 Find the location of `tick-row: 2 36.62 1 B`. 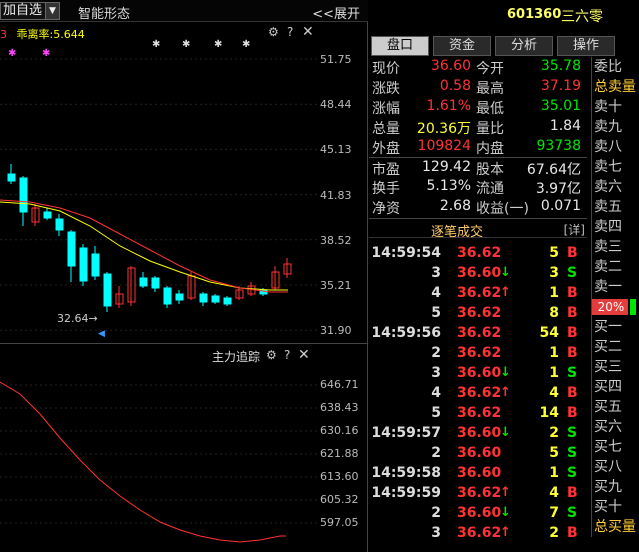

tick-row: 2 36.62 1 B is located at coordinates (478, 354).